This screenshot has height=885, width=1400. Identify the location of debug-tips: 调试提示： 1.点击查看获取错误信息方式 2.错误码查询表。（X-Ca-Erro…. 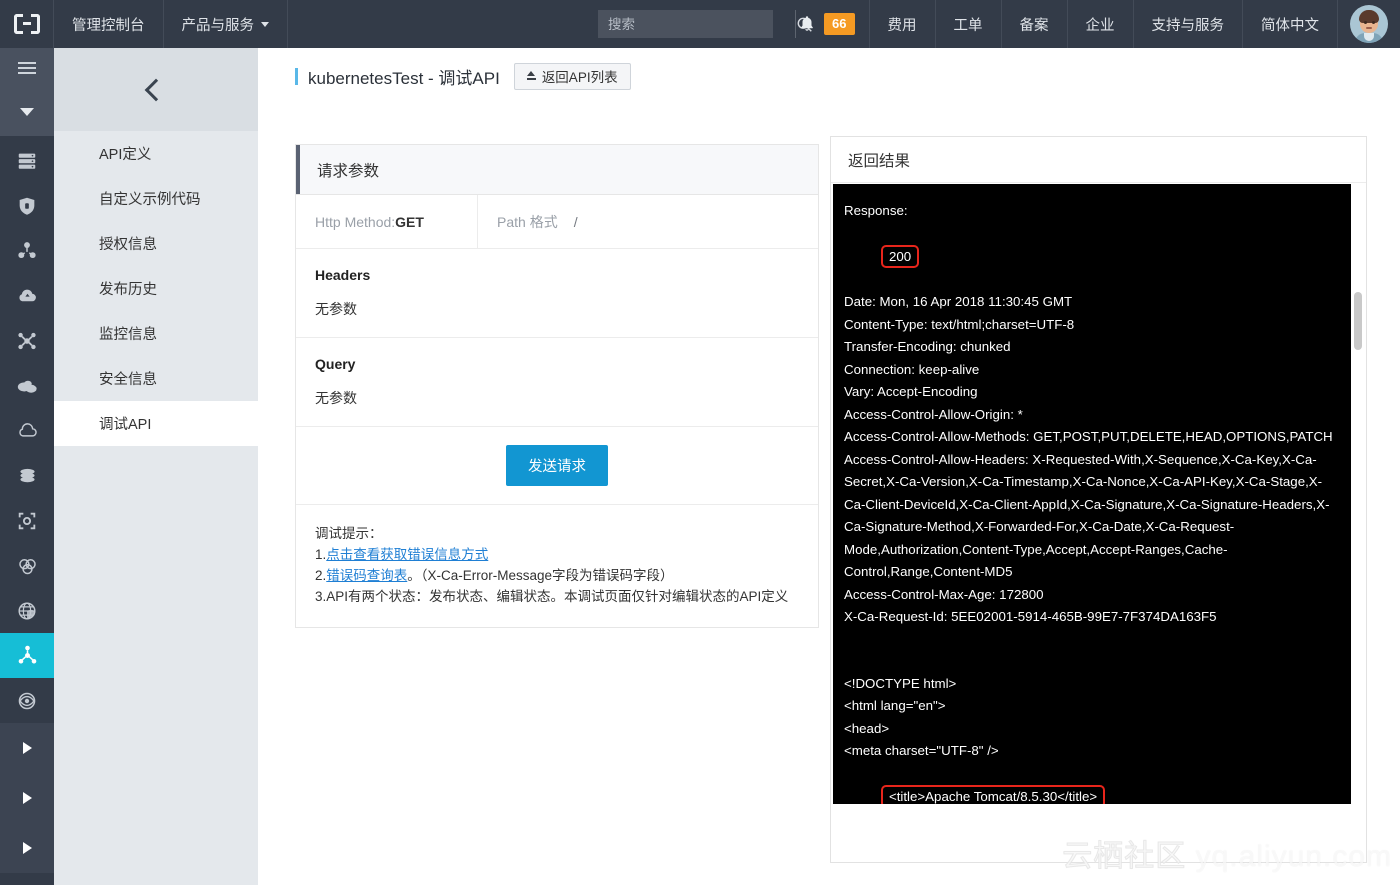
(557, 566).